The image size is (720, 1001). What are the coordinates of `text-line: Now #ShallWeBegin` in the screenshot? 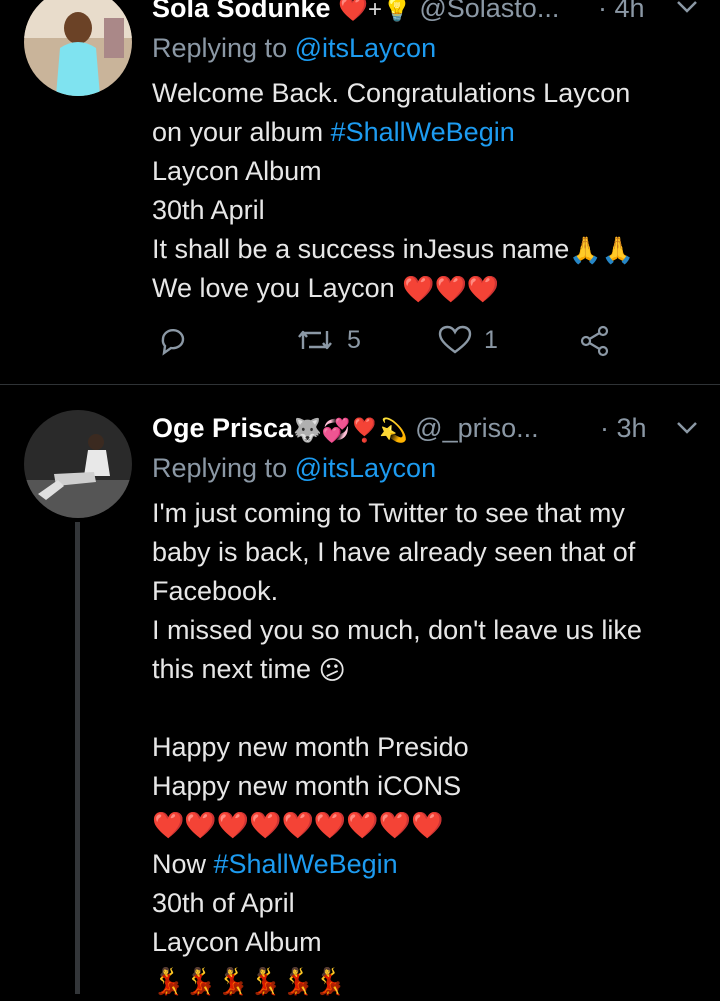 It's located at (432, 864).